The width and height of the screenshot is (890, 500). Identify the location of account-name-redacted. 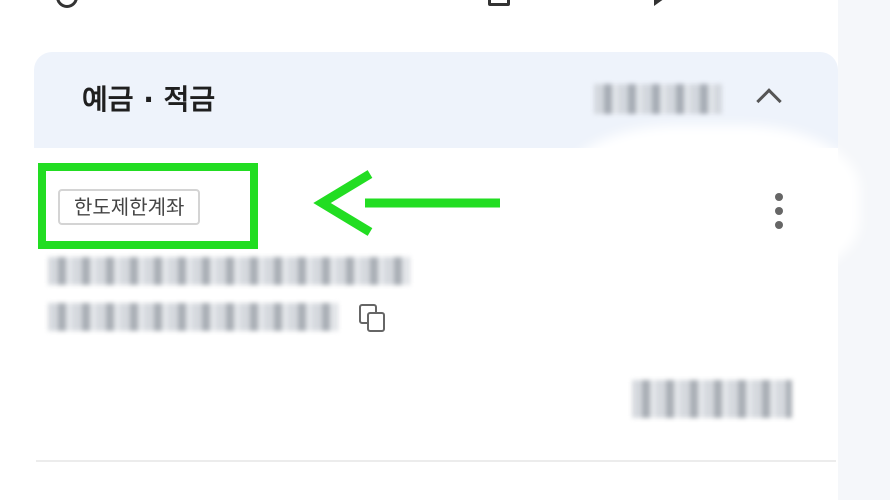
(229, 271).